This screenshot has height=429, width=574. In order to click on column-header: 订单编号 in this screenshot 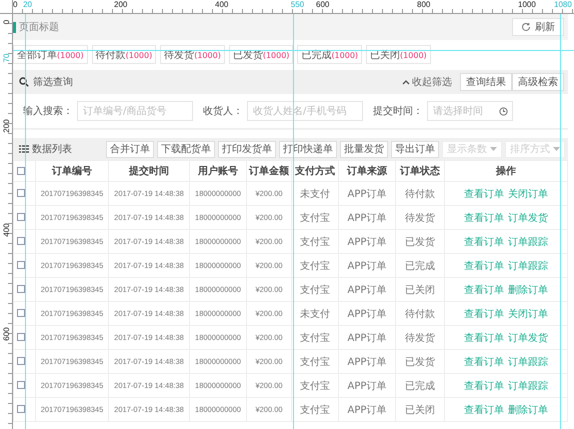, I will do `click(72, 171)`.